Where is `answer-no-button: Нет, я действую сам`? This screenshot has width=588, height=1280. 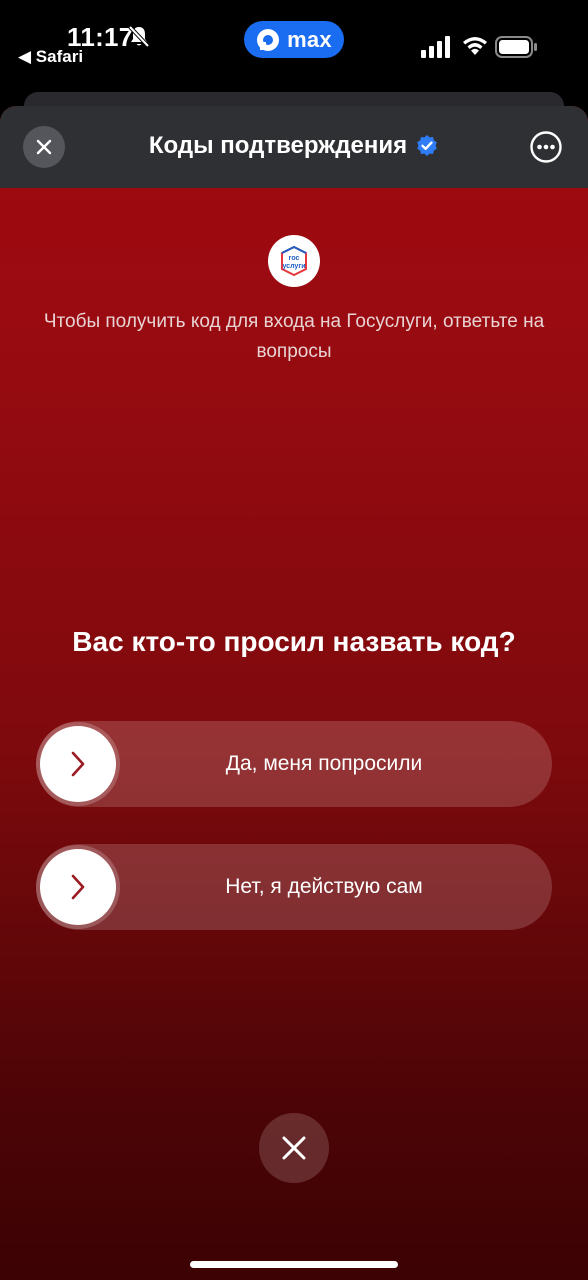
answer-no-button: Нет, я действую сам is located at coordinates (294, 887).